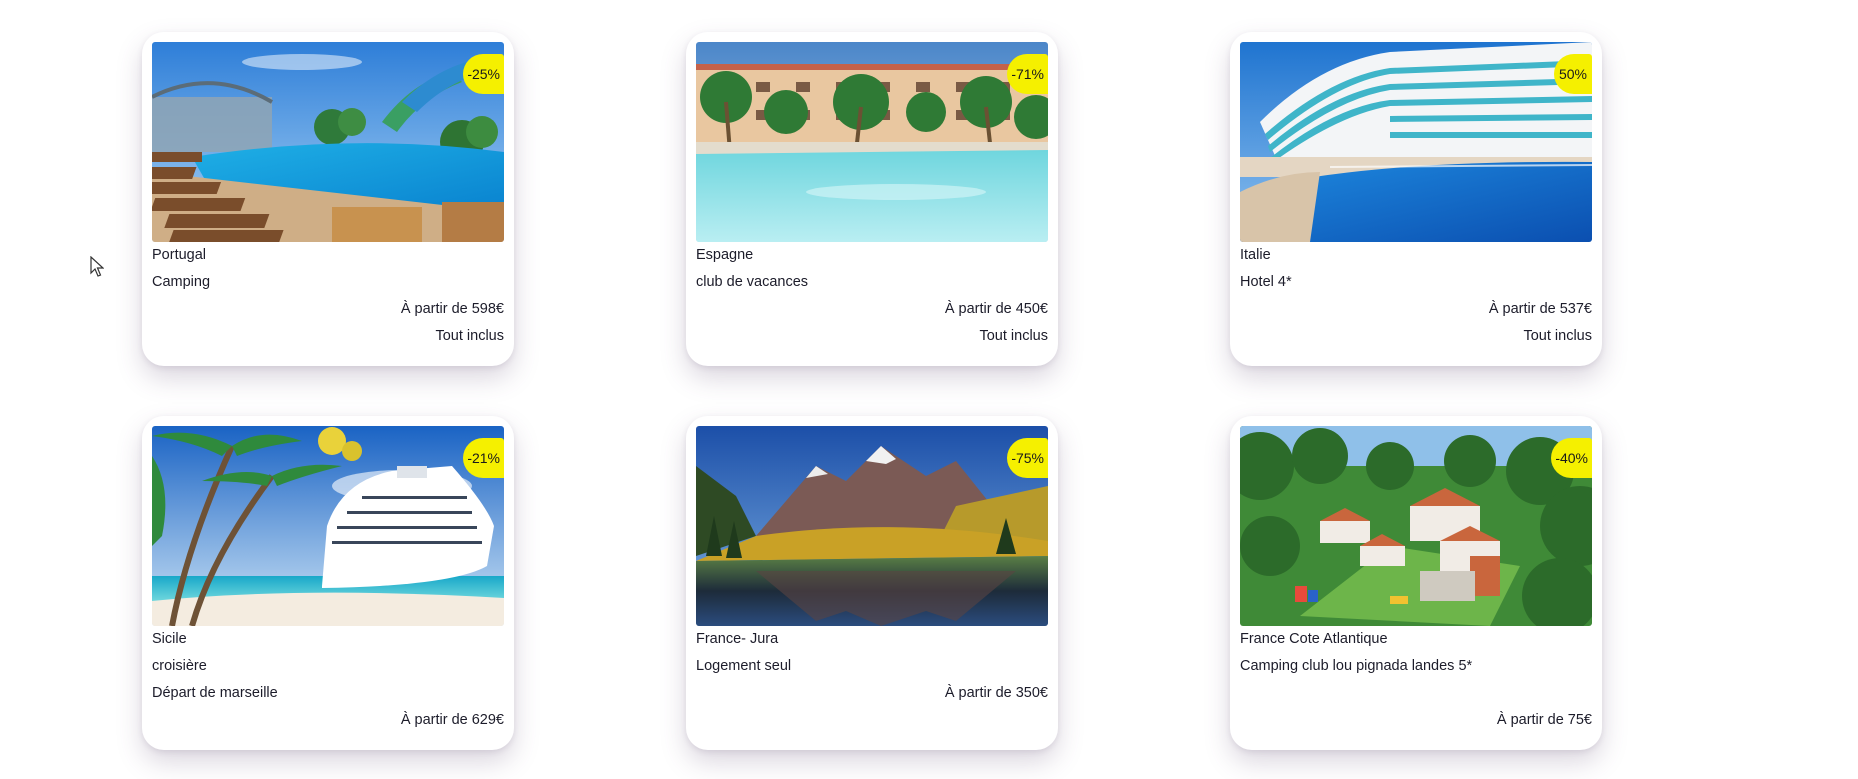 This screenshot has height=779, width=1858. What do you see at coordinates (872, 142) in the screenshot?
I see `palm-pool-photo: -71%` at bounding box center [872, 142].